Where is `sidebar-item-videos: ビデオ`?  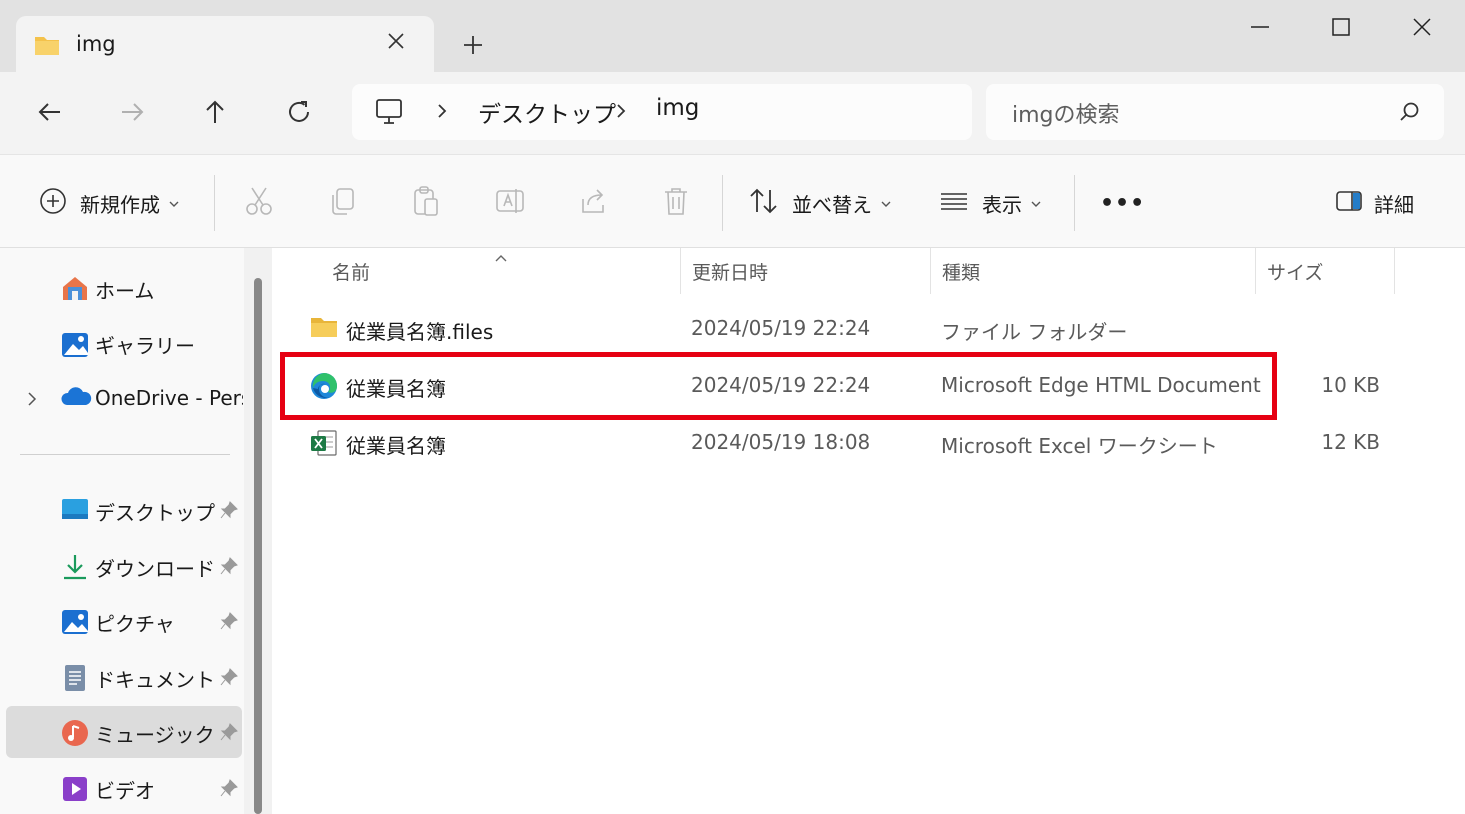
sidebar-item-videos: ビデオ is located at coordinates (124, 788).